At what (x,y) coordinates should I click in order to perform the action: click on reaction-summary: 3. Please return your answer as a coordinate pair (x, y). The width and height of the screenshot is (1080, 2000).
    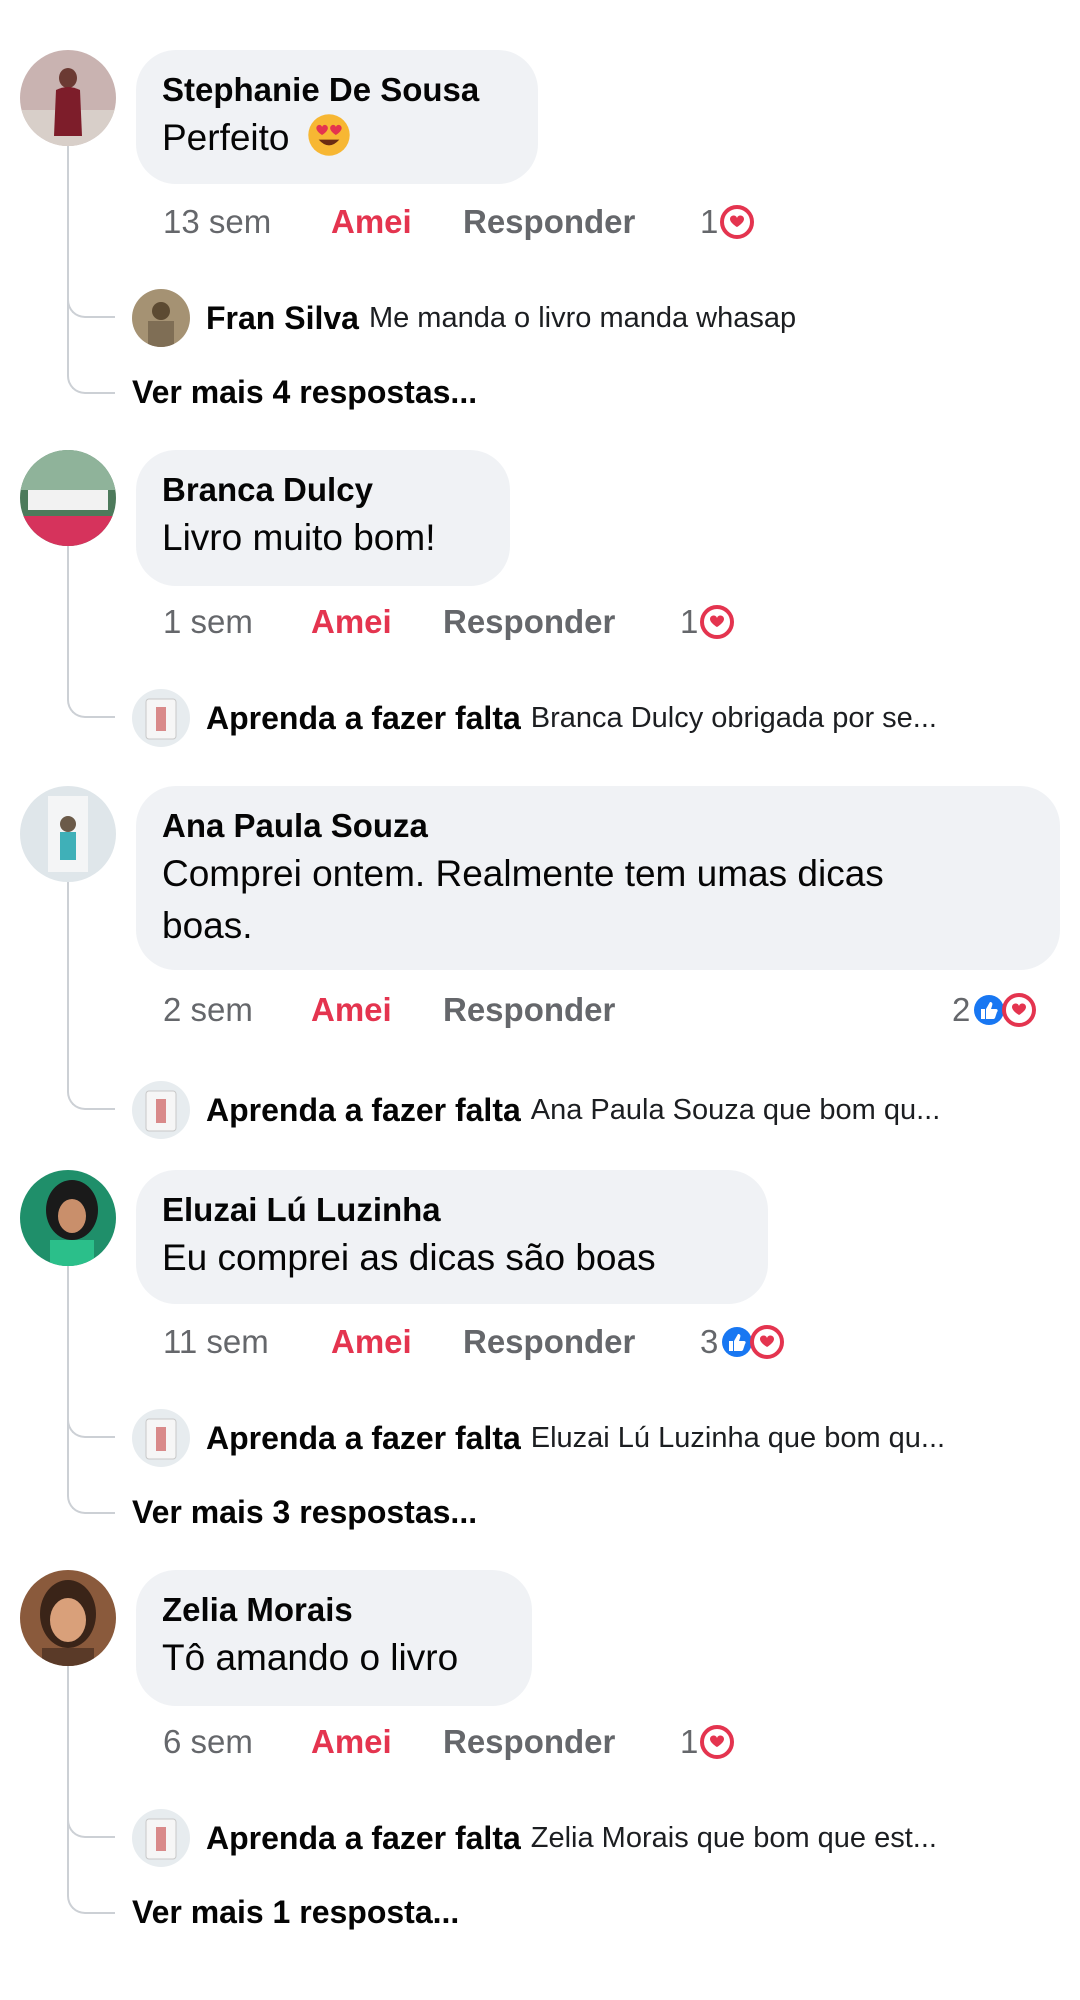
    Looking at the image, I should click on (742, 1342).